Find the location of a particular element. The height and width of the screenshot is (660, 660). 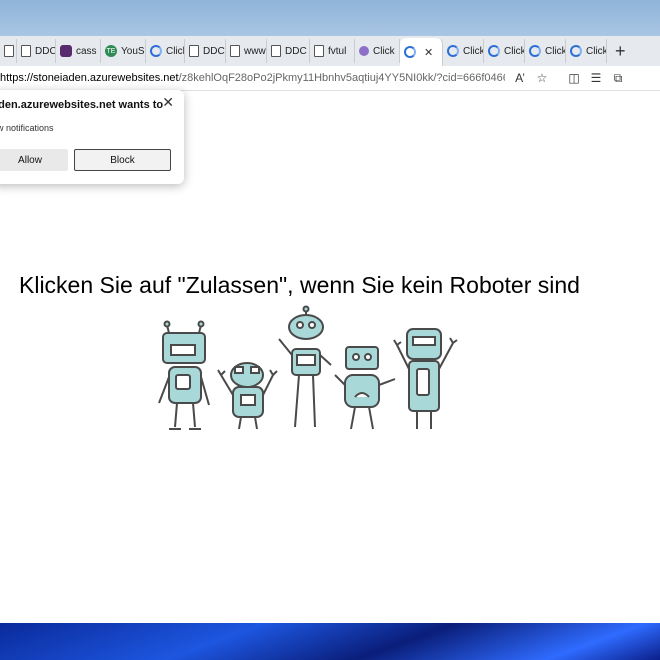

favorite-star-icon: ☆ is located at coordinates (542, 78).